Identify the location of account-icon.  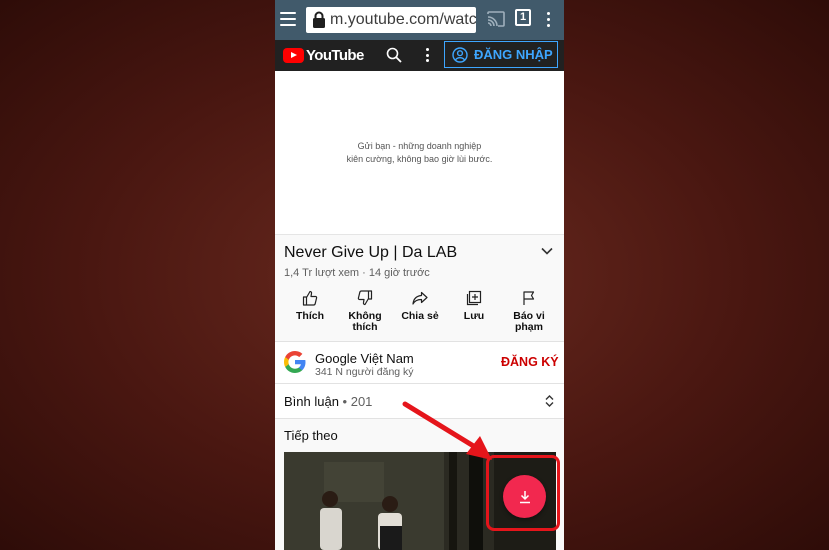
(460, 54).